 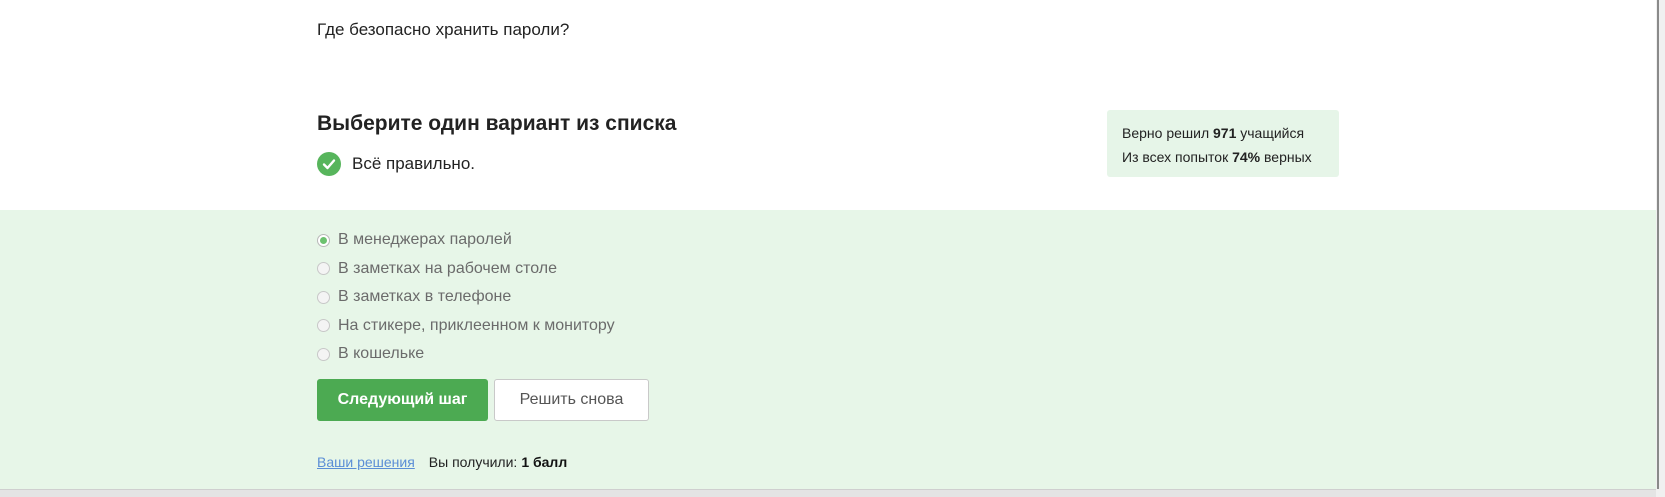 What do you see at coordinates (544, 462) in the screenshot?
I see `score-value: 1 балл` at bounding box center [544, 462].